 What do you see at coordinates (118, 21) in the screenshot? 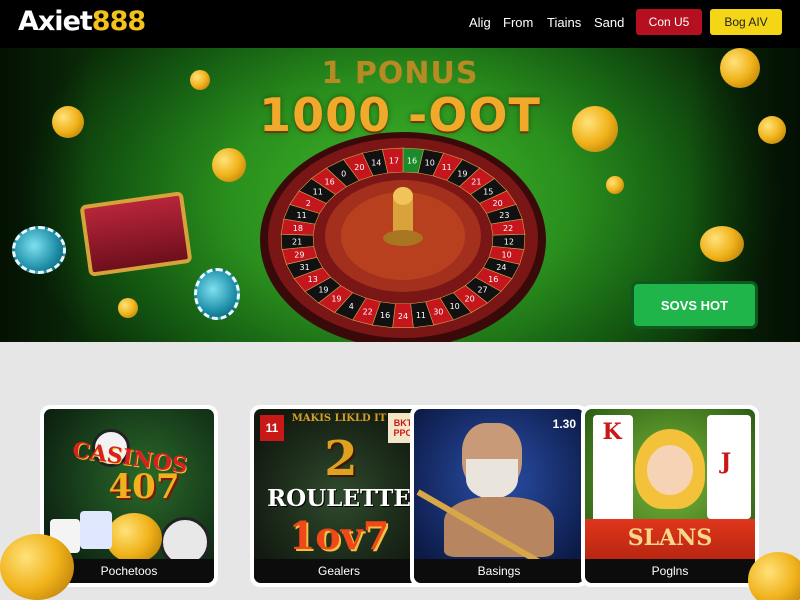
I see `logo-text-gold: 888` at bounding box center [118, 21].